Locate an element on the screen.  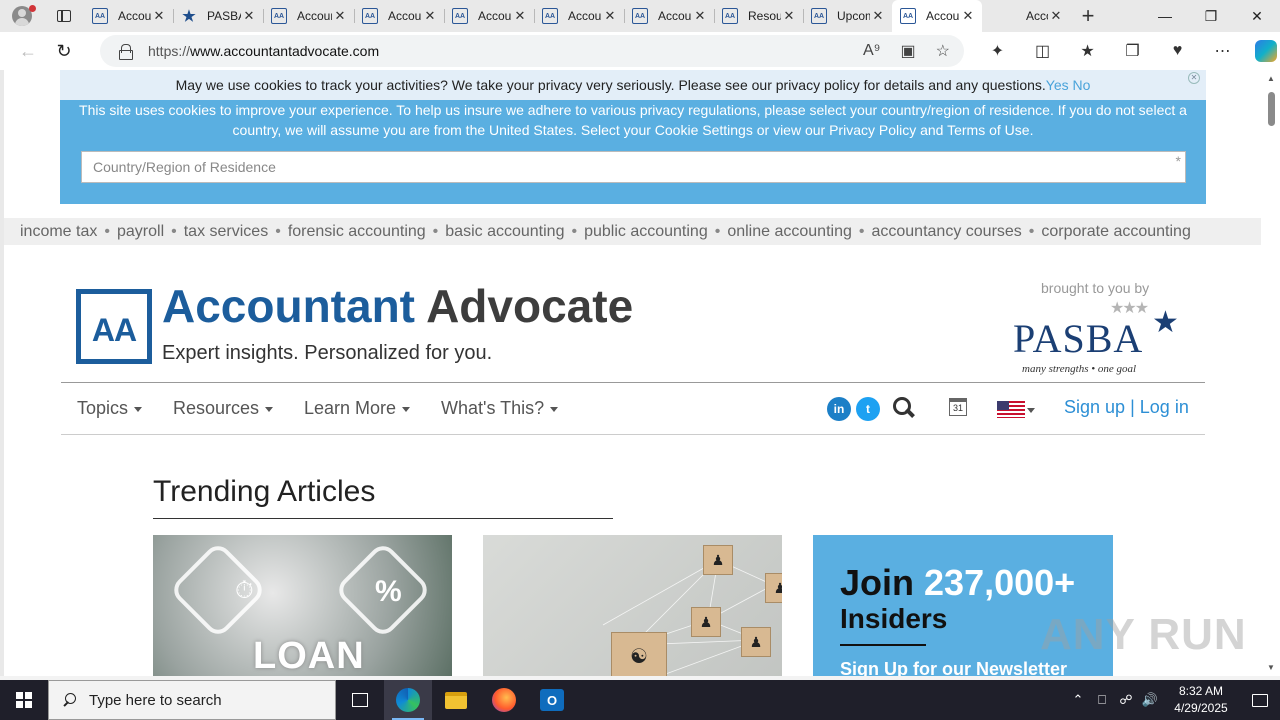
topic-link: online accounting is located at coordinates (789, 231).